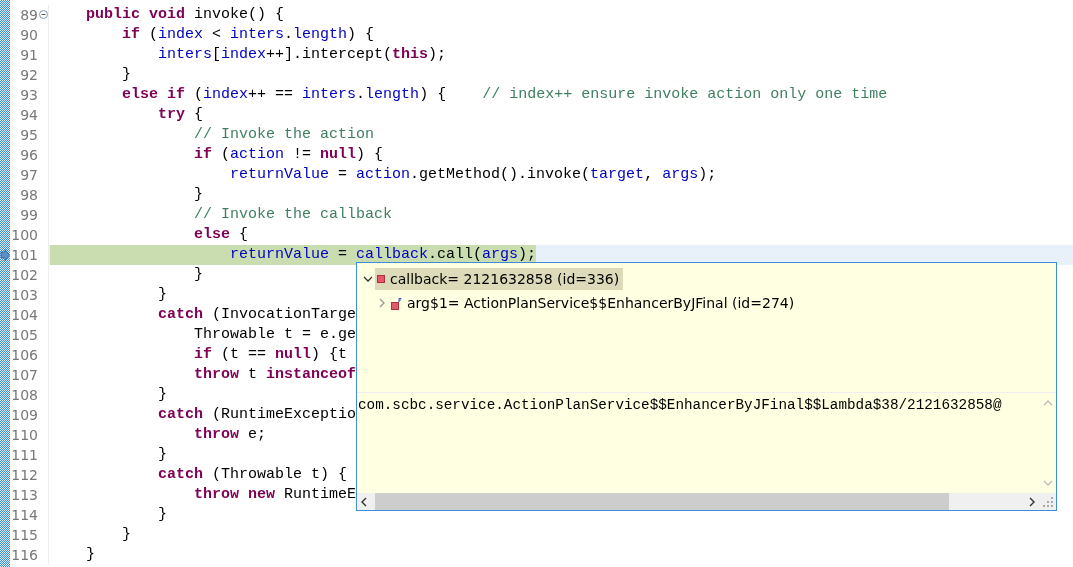 Image resolution: width=1073 pixels, height=567 pixels. I want to click on code-line: catch (RuntimeExceptio, so click(257, 415).